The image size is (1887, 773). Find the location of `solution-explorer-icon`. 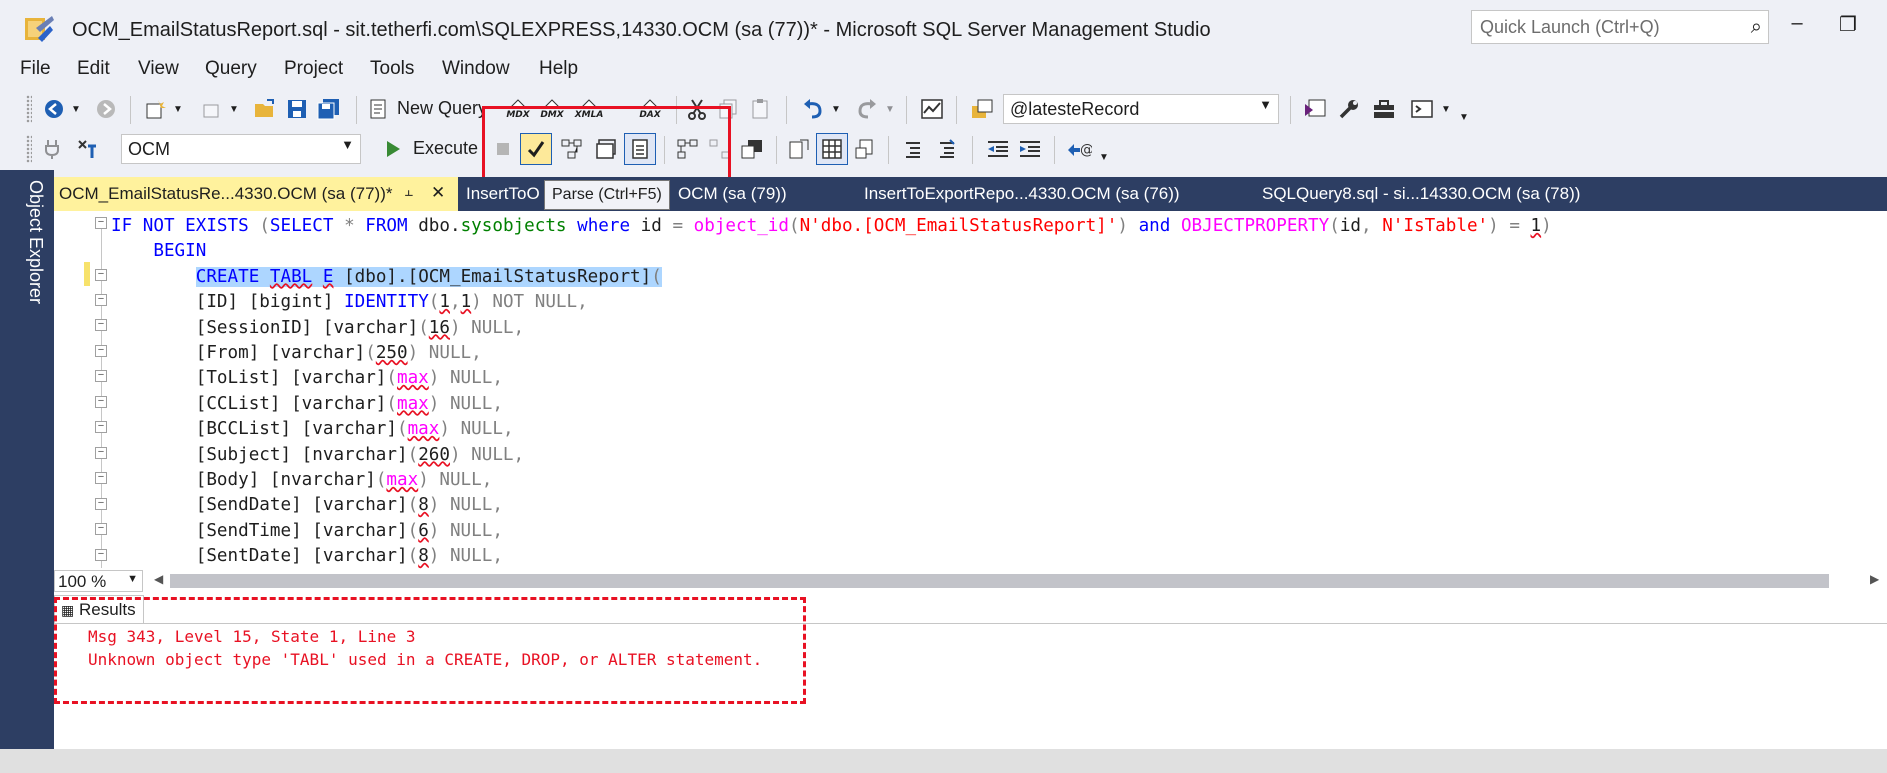

solution-explorer-icon is located at coordinates (1315, 109).